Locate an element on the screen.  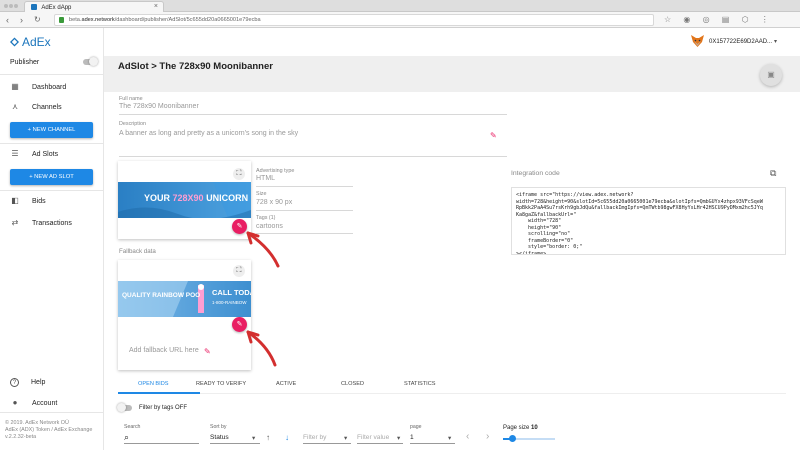
ad-slot-preview-card: YOUR 728X90 UNICORN HERE ⛶ ✎ is located at coordinates (184, 200).